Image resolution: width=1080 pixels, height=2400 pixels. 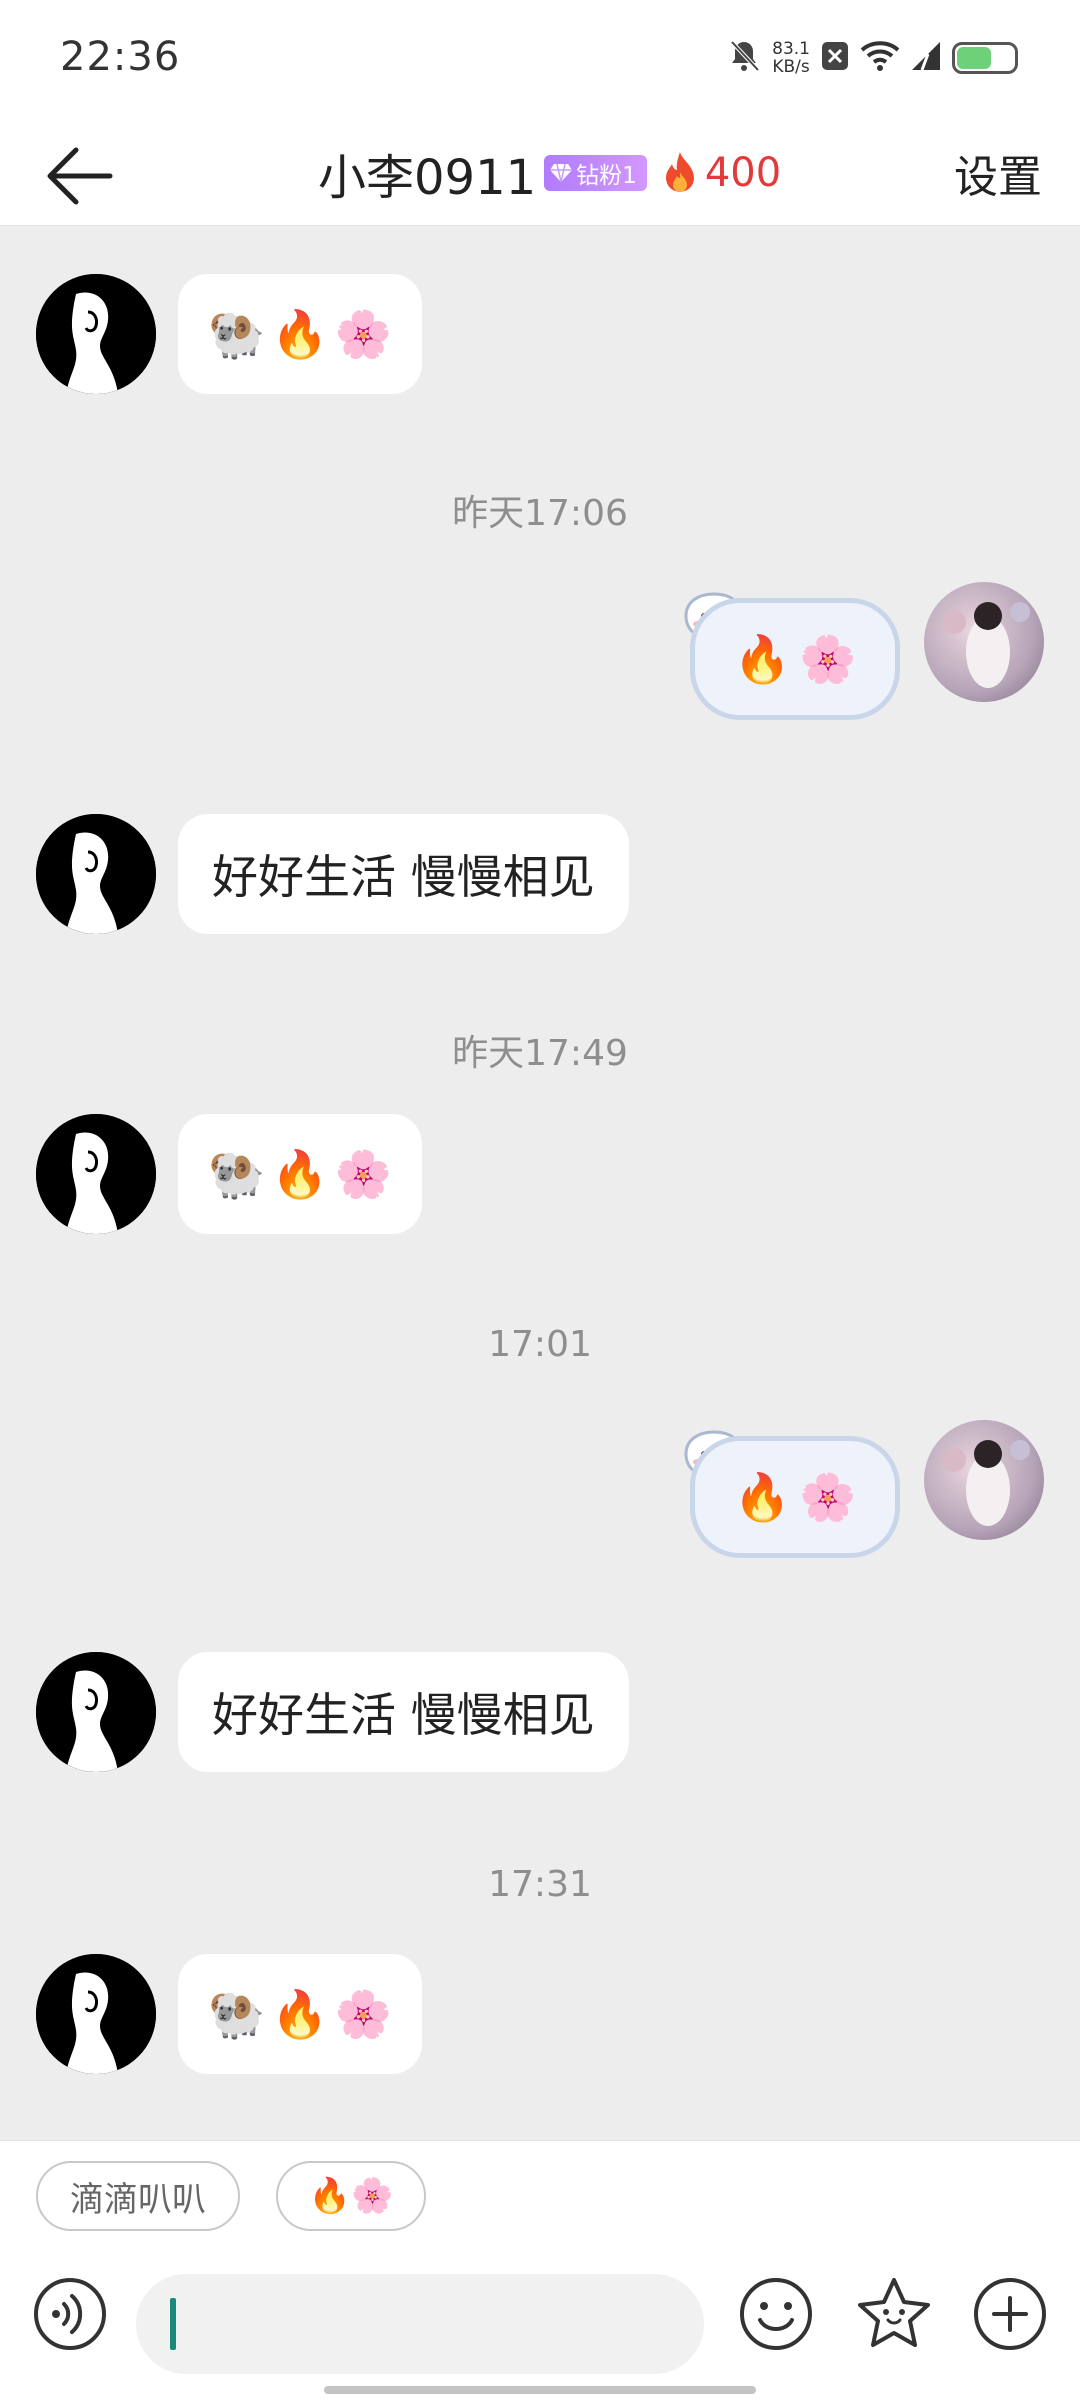 I want to click on settings-button: 设置, so click(x=998, y=173).